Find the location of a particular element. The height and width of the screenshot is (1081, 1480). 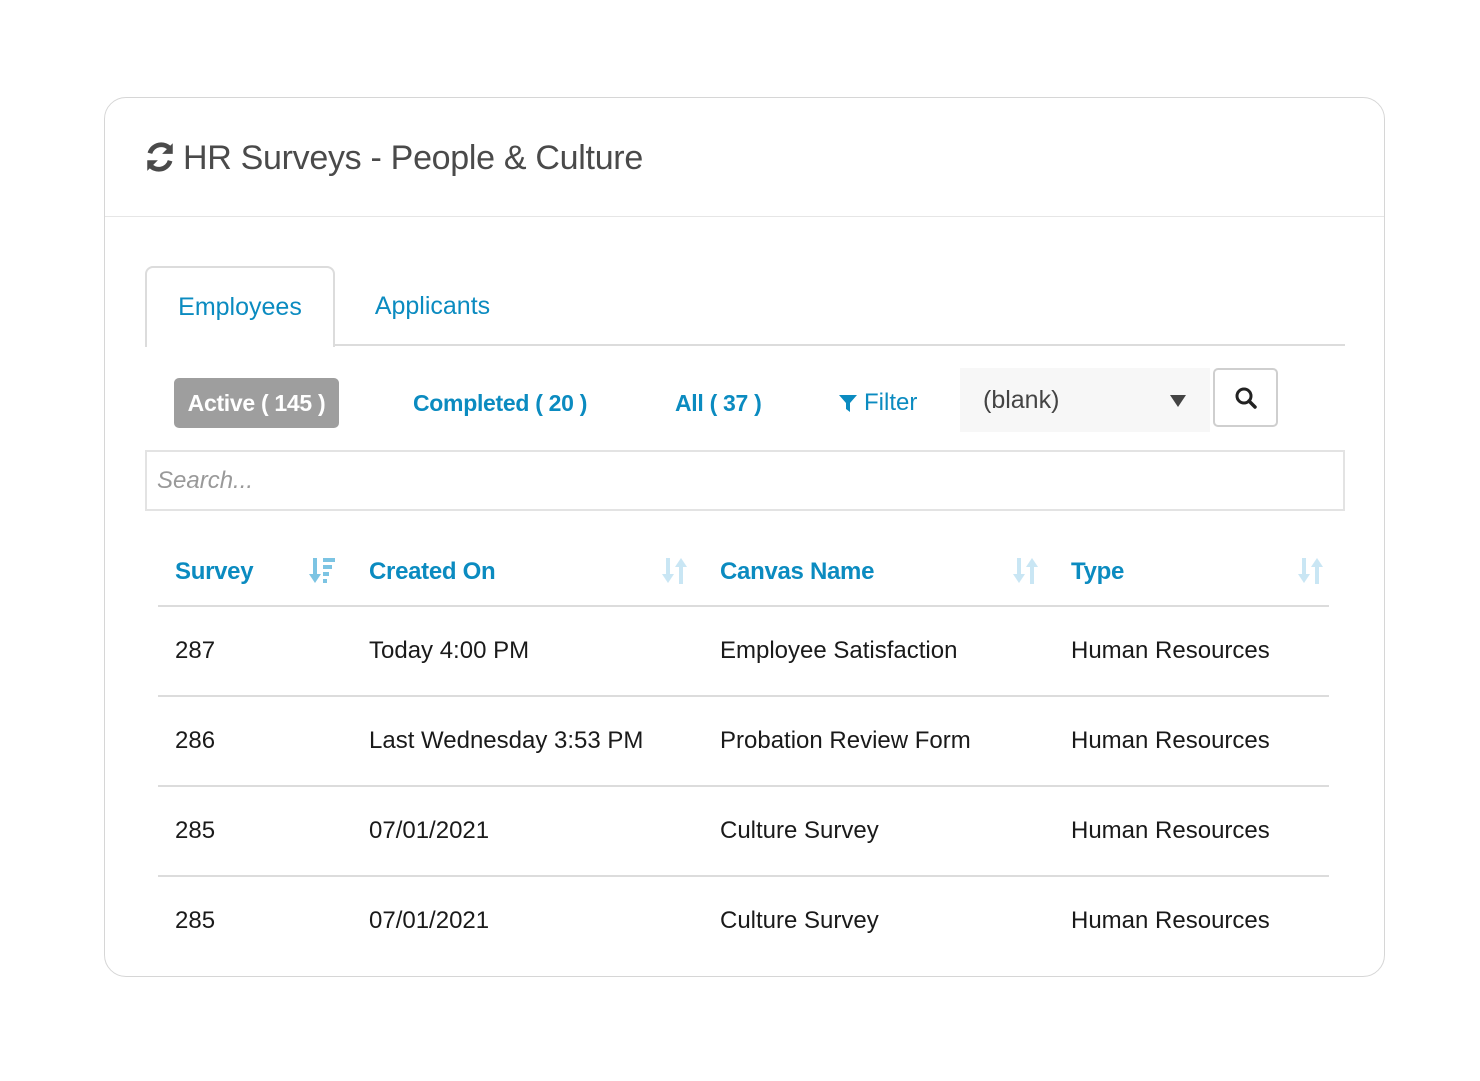

column-header-type: Type is located at coordinates (1097, 571).